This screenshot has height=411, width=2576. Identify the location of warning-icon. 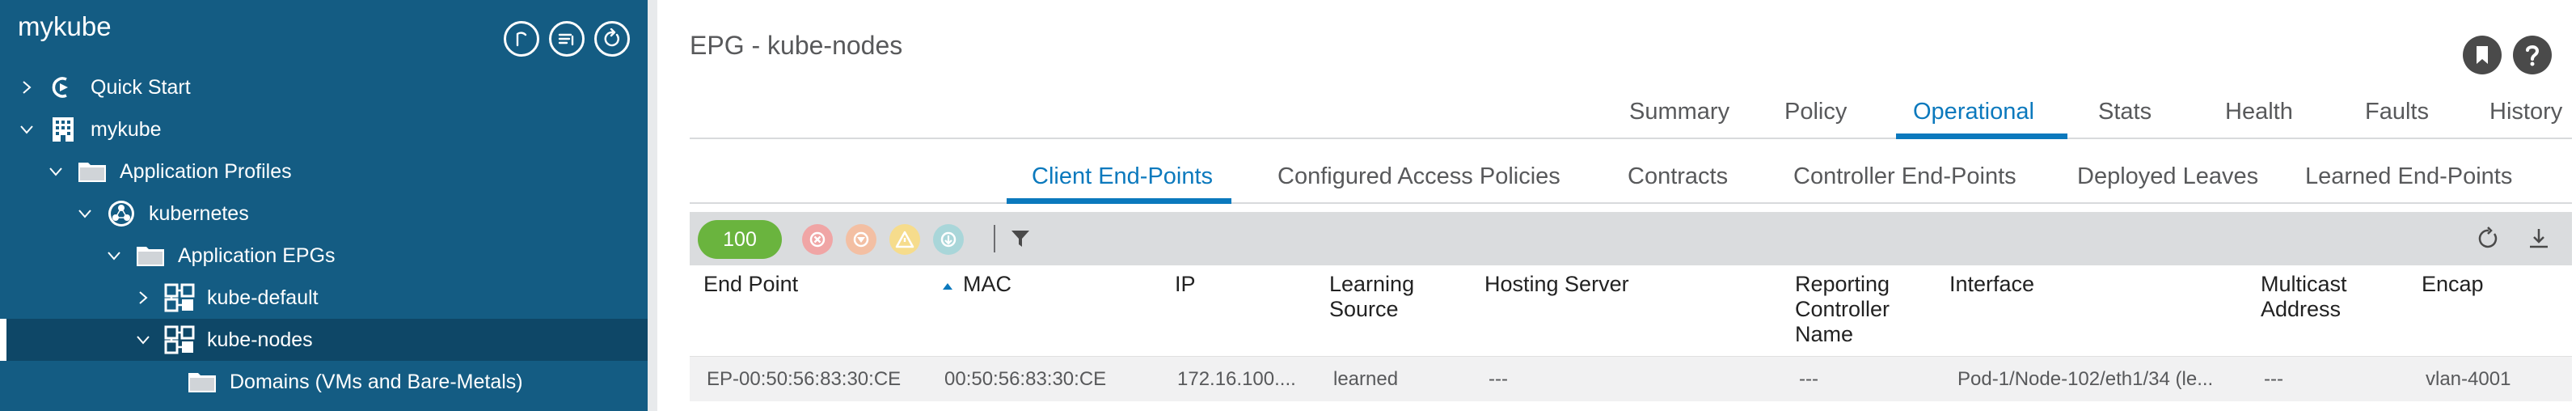
(948, 240).